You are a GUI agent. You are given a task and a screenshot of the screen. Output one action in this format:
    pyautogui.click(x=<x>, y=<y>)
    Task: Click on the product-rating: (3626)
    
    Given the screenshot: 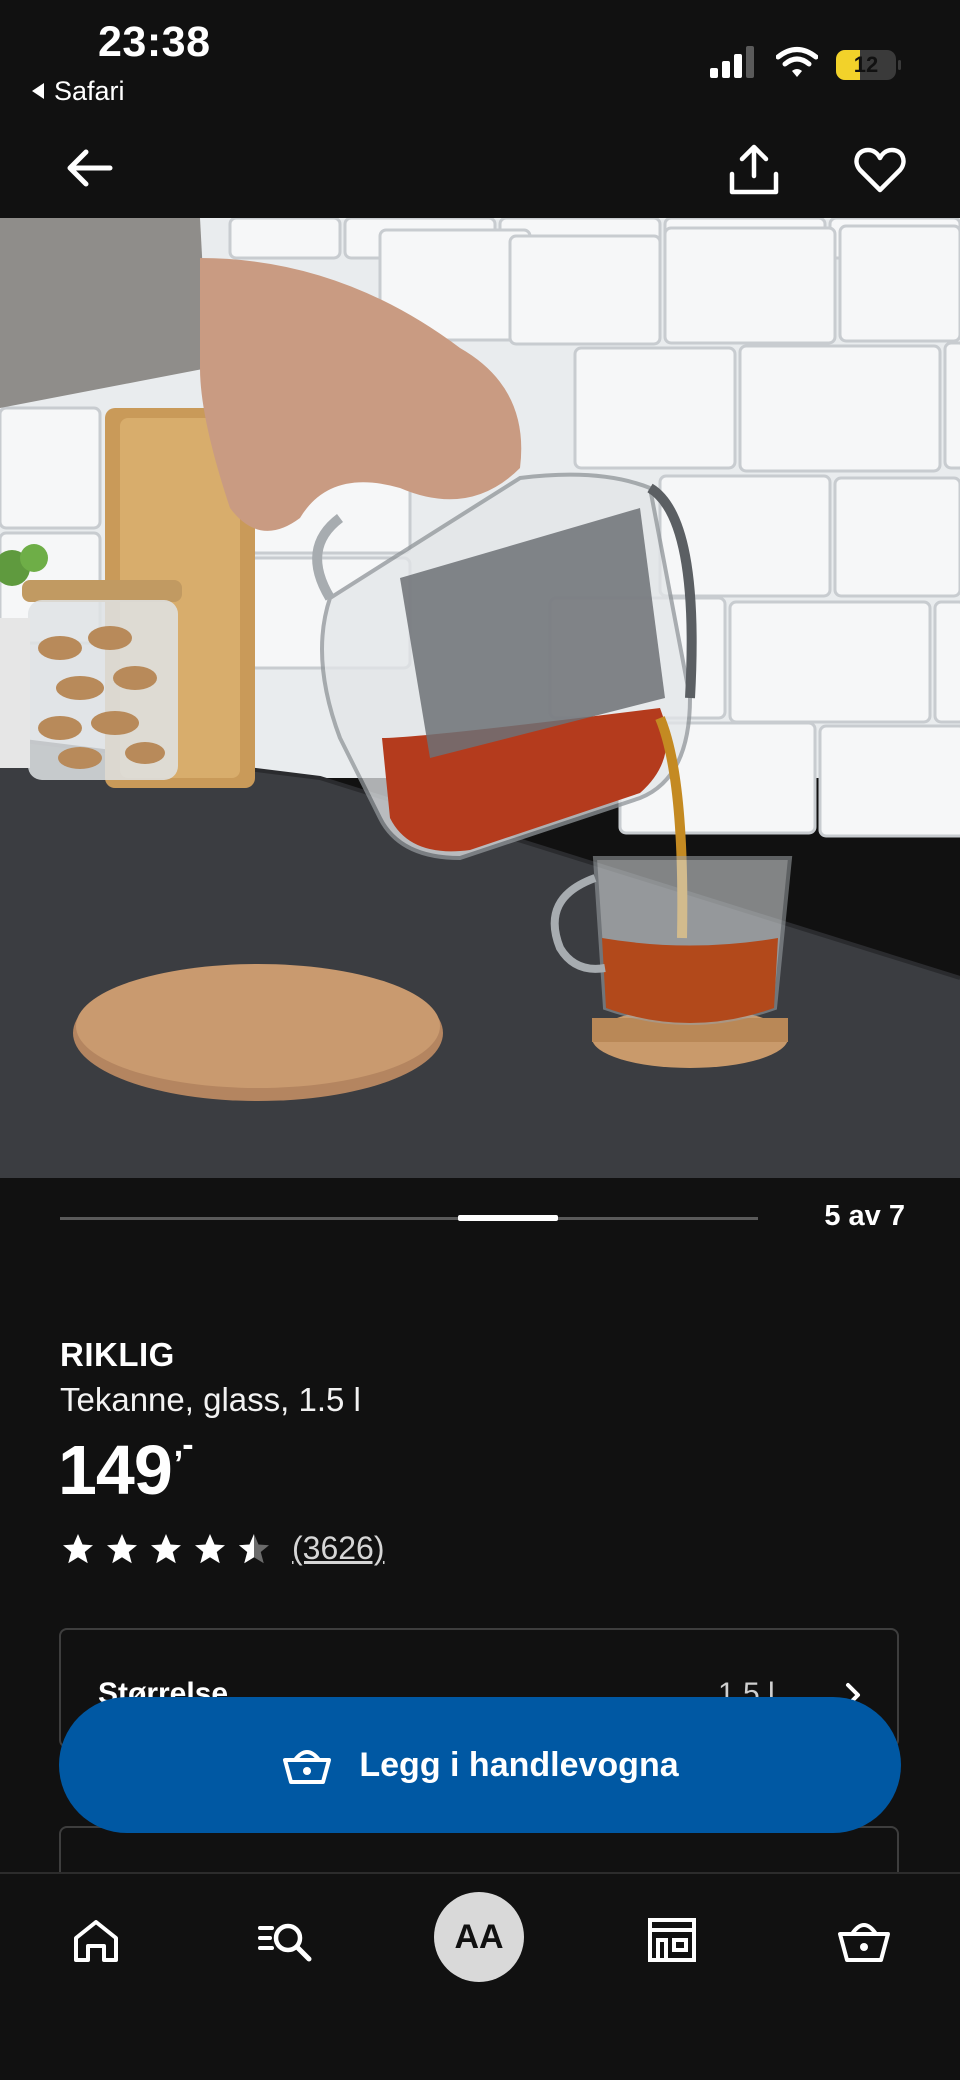 What is the action you would take?
    pyautogui.click(x=222, y=1548)
    